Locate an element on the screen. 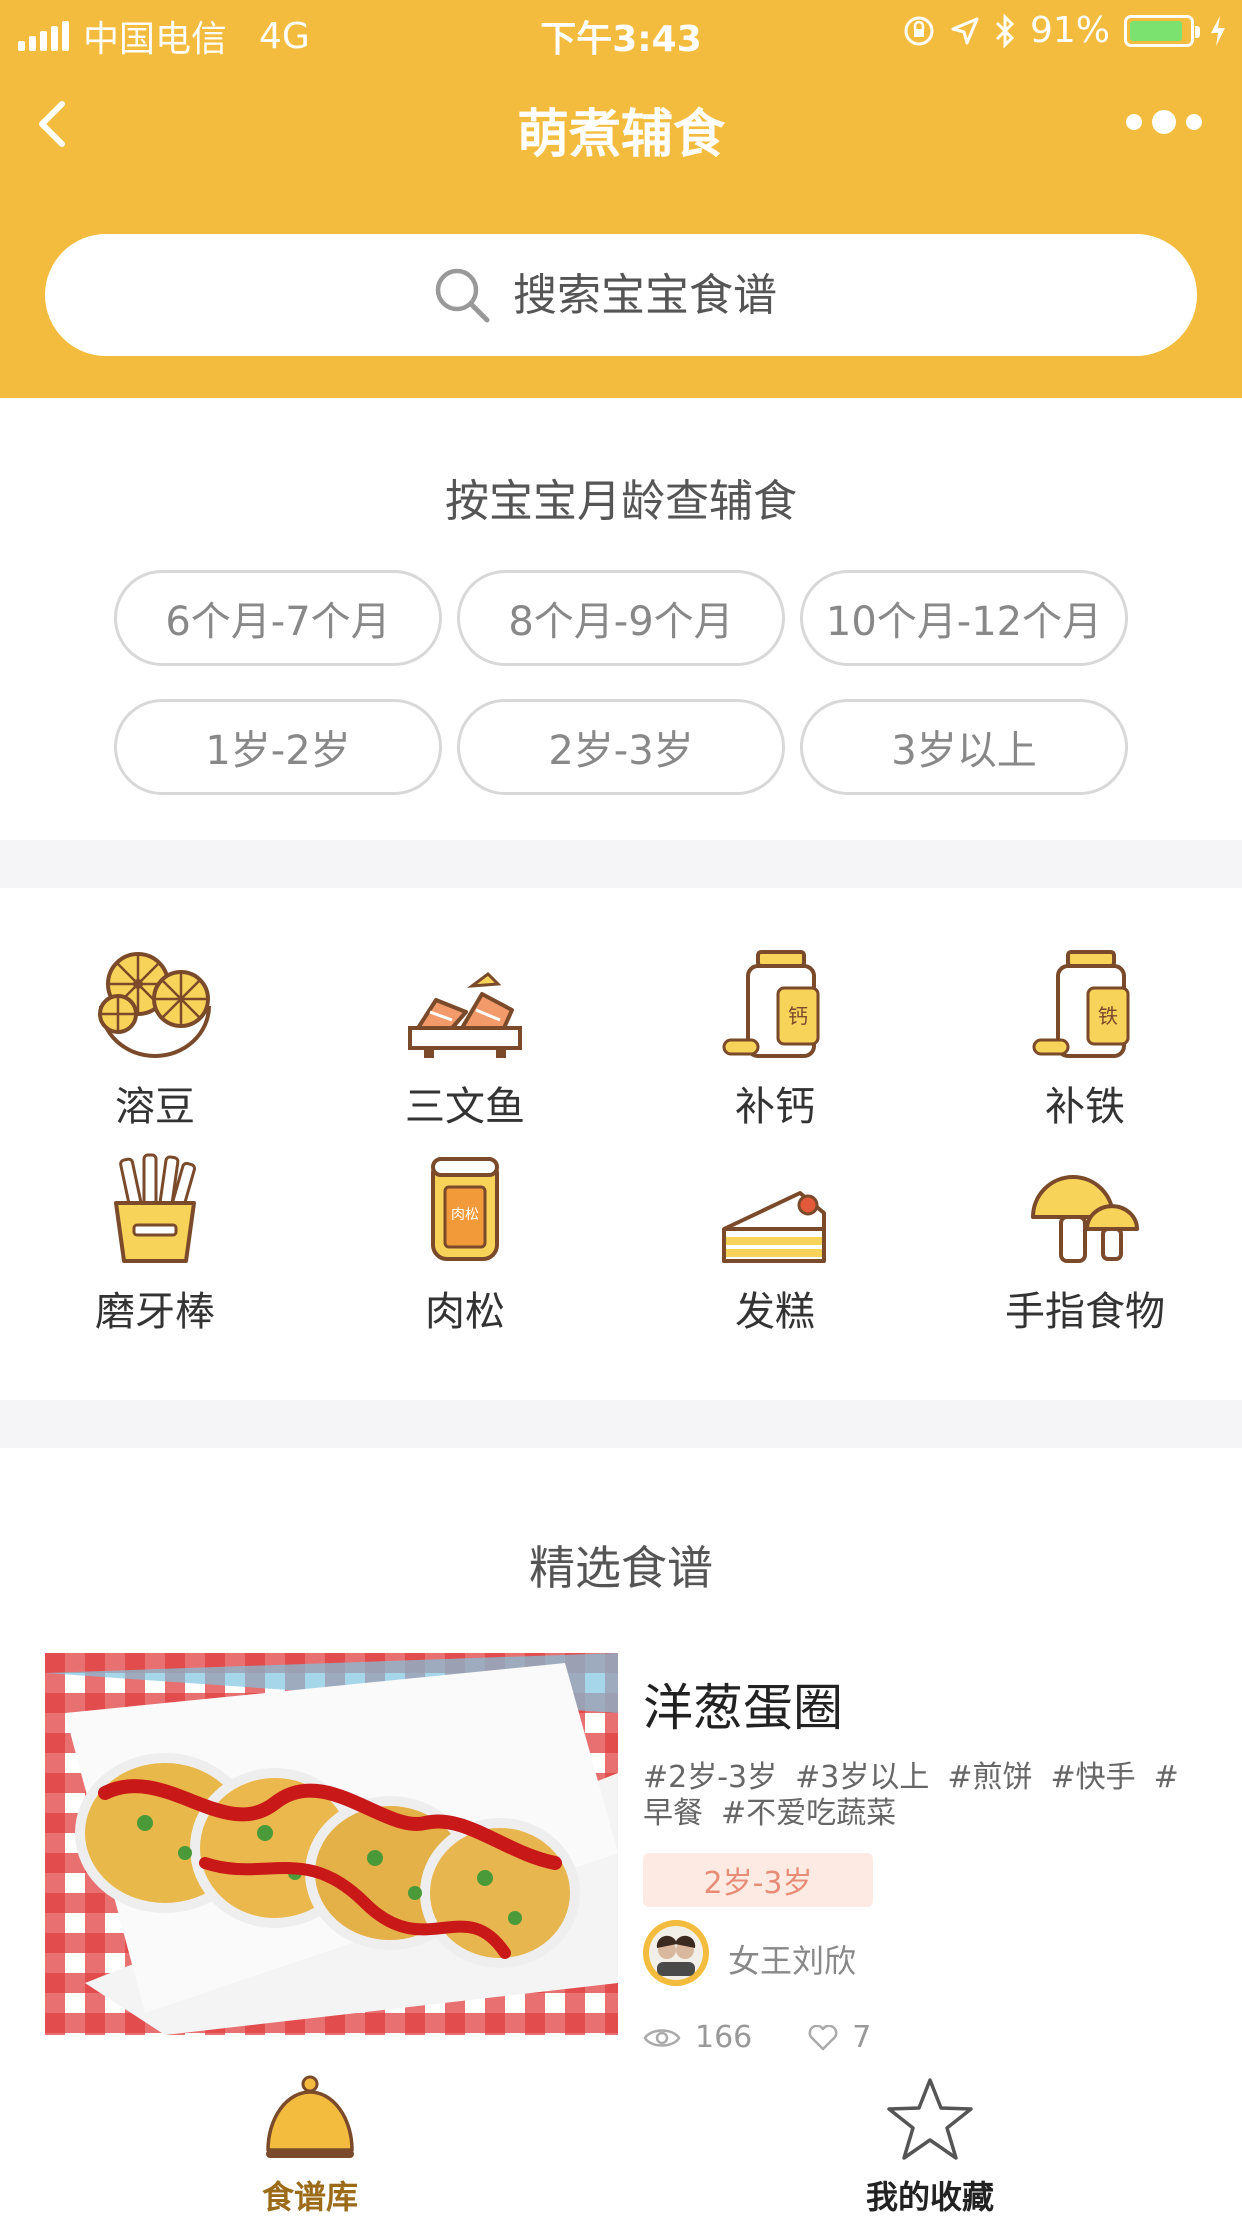 This screenshot has width=1242, height=2218. category-finger-food: 手指食物 is located at coordinates (1085, 1241).